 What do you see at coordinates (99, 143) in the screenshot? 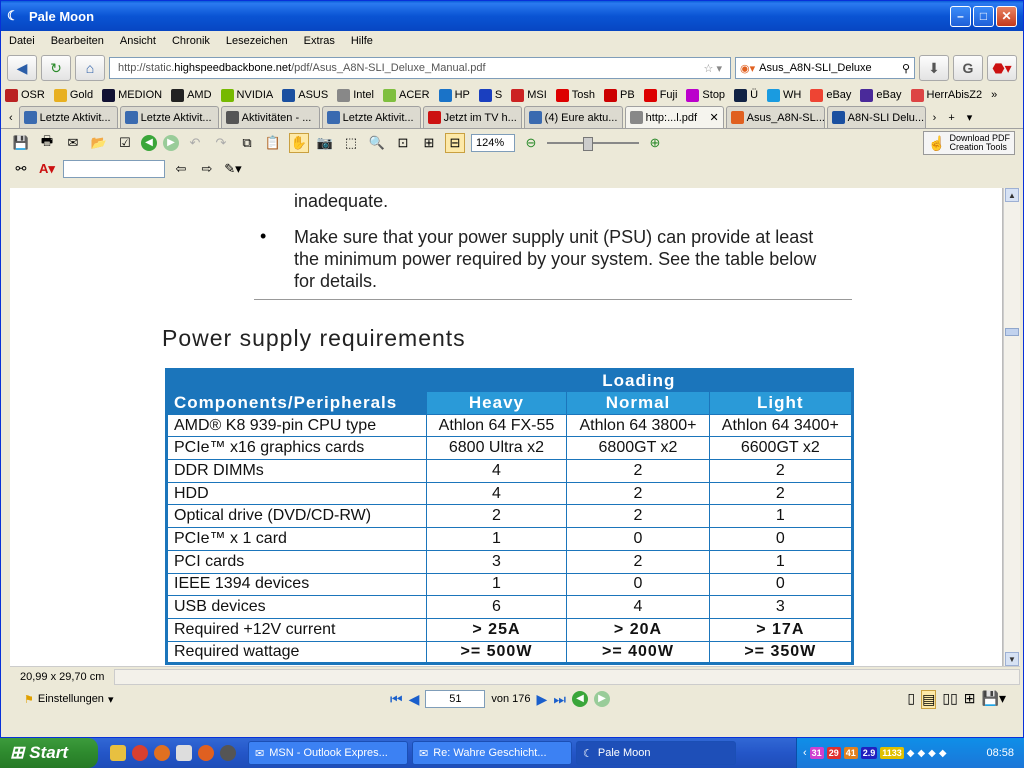
I see `open-icon: 📂` at bounding box center [99, 143].